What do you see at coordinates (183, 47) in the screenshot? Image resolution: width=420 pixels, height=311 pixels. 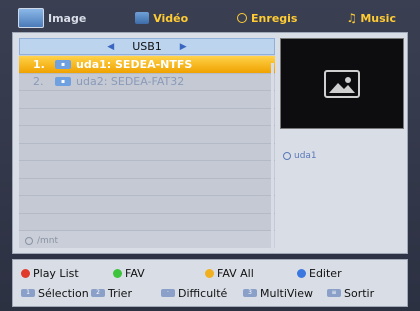 I see `arrow-right-icon: ▶` at bounding box center [183, 47].